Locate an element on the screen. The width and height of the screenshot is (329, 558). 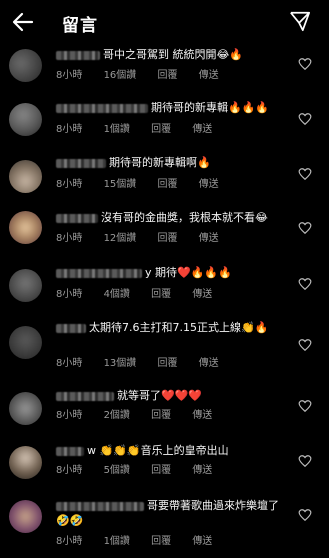
comment-text-line: y 期待❤️🔥🔥🔥 is located at coordinates (172, 272).